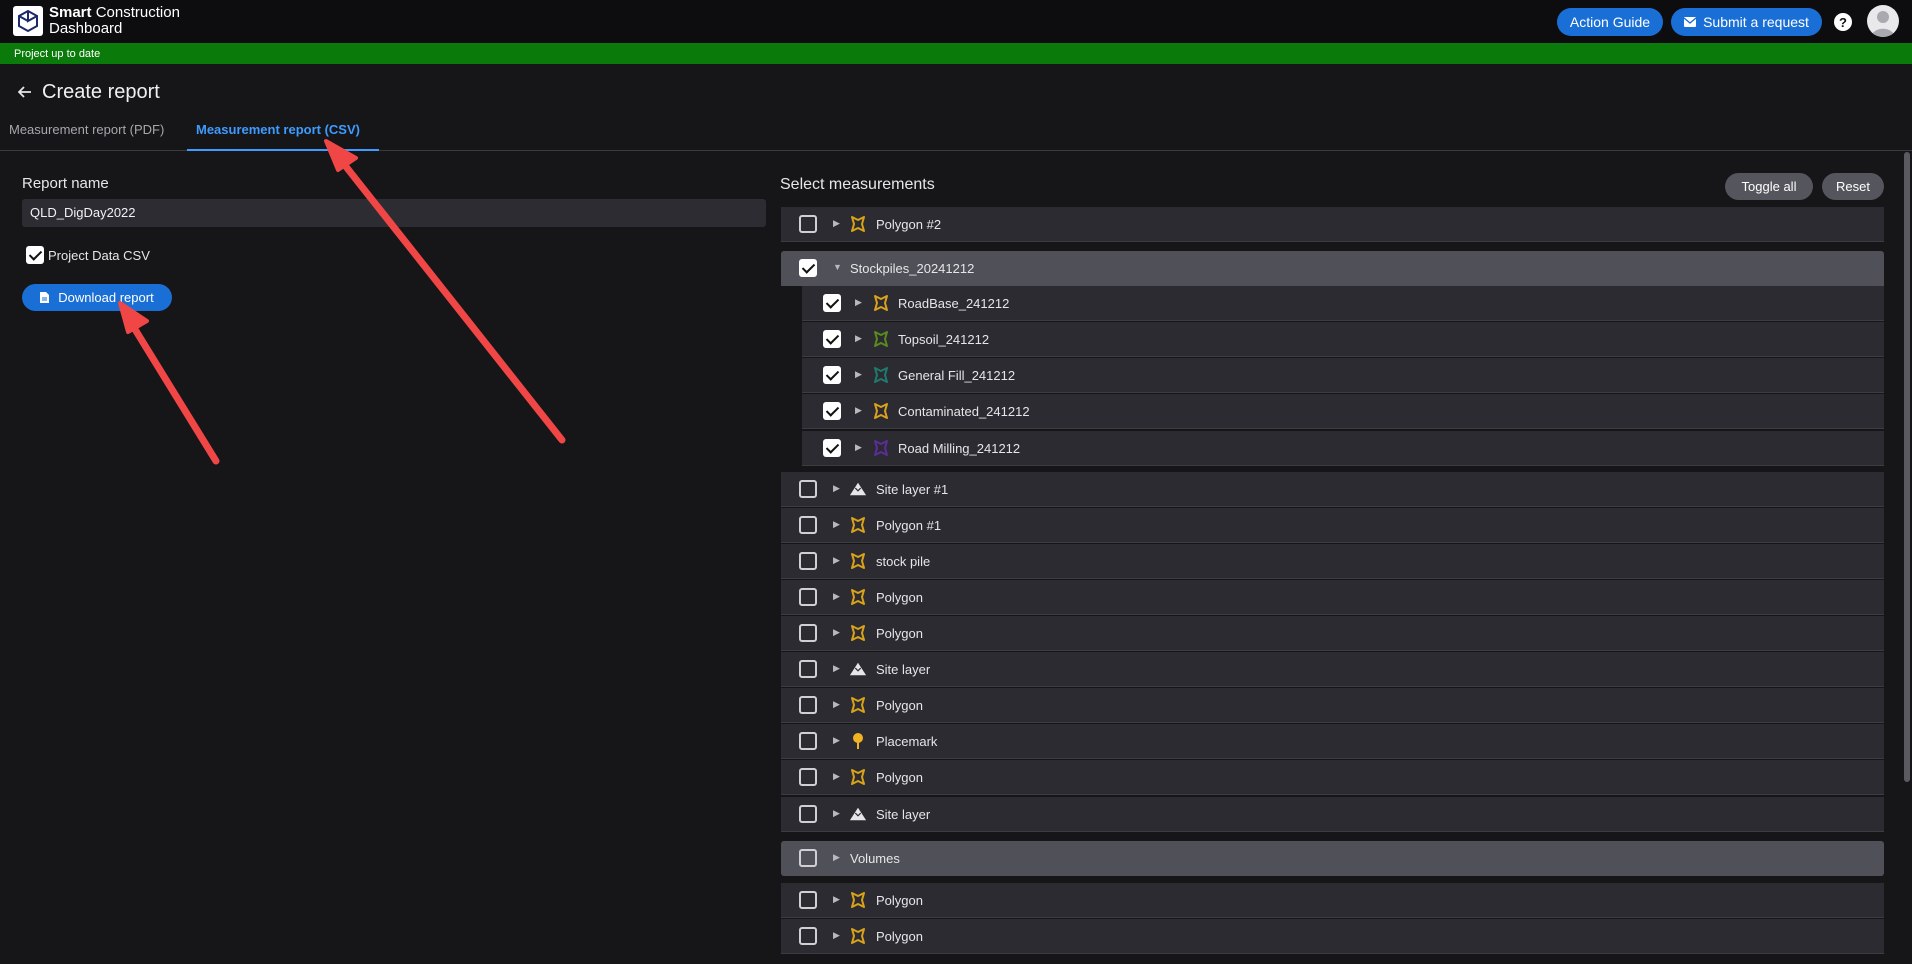  What do you see at coordinates (169, 383) in the screenshot?
I see `annotation-arrow-download` at bounding box center [169, 383].